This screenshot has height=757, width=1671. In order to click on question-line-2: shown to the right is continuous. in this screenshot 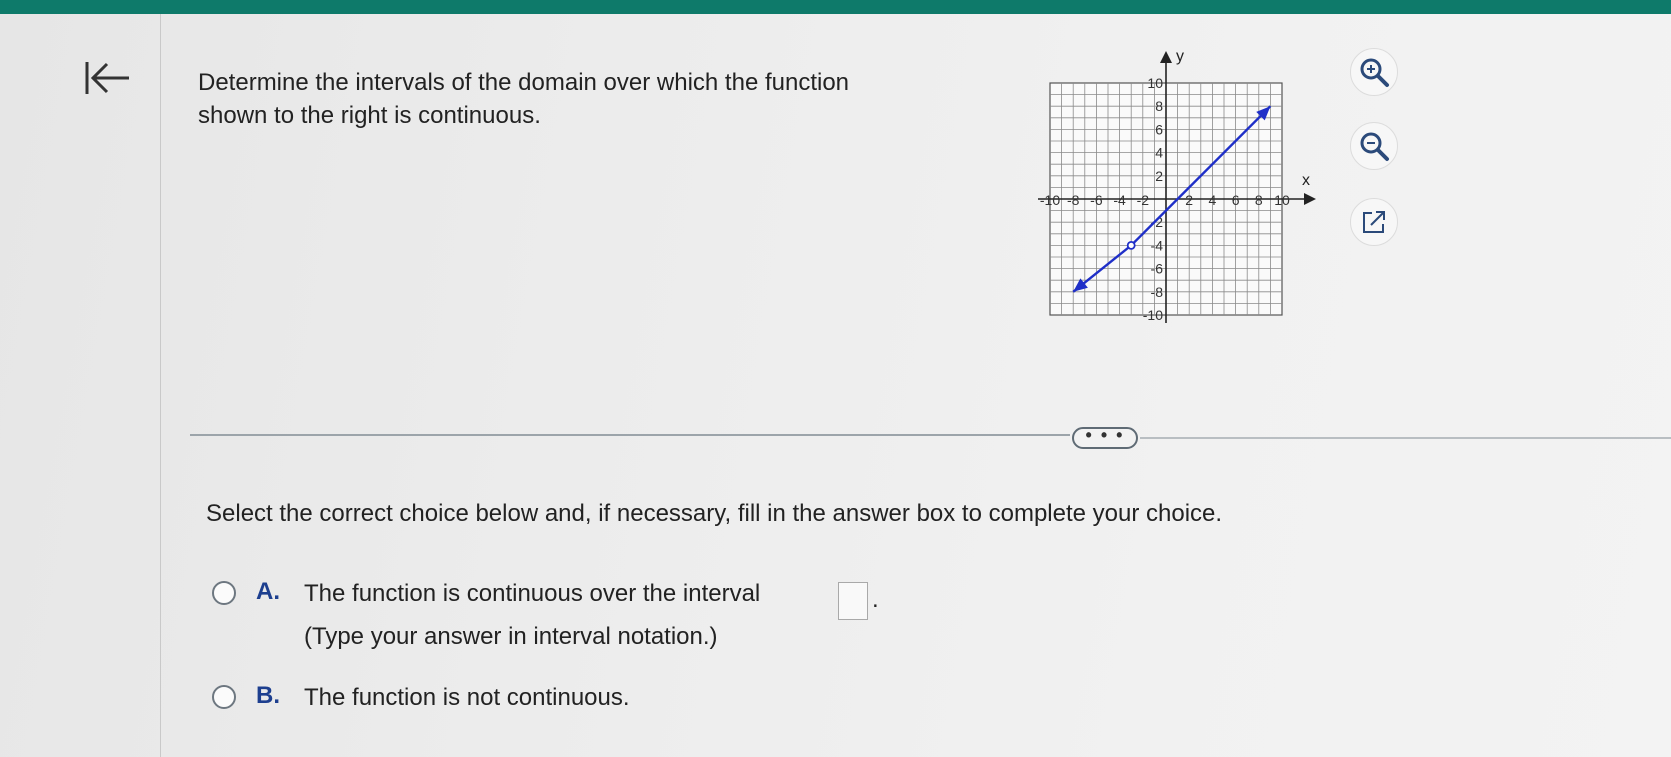, I will do `click(369, 115)`.